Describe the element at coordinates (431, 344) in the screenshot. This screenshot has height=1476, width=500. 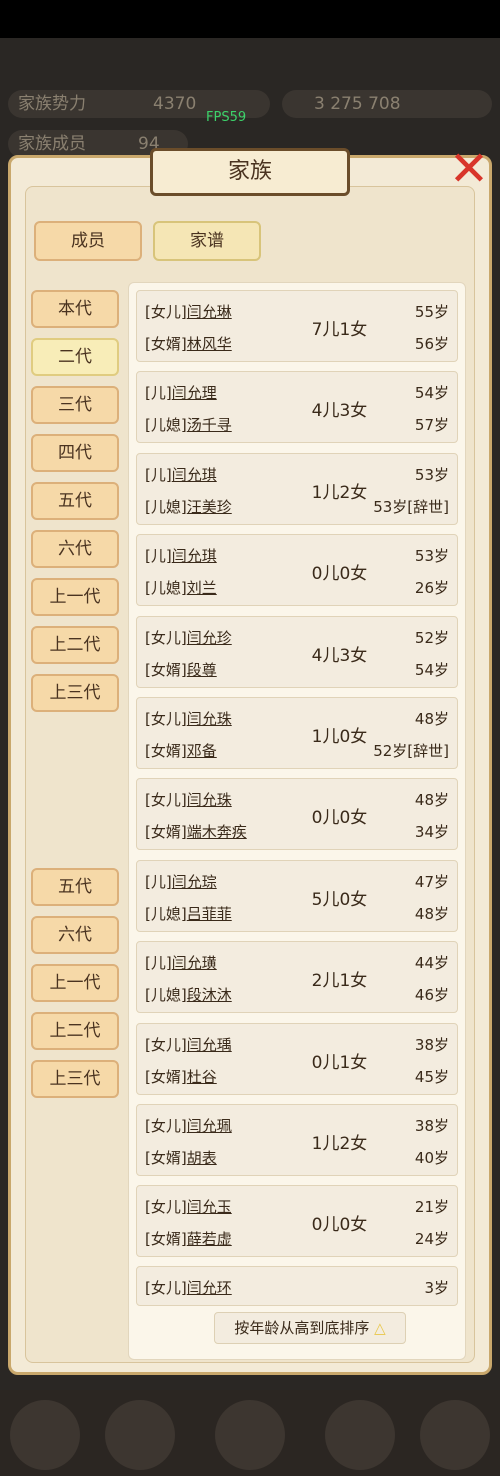
I see `spouse-age: 56岁` at that location.